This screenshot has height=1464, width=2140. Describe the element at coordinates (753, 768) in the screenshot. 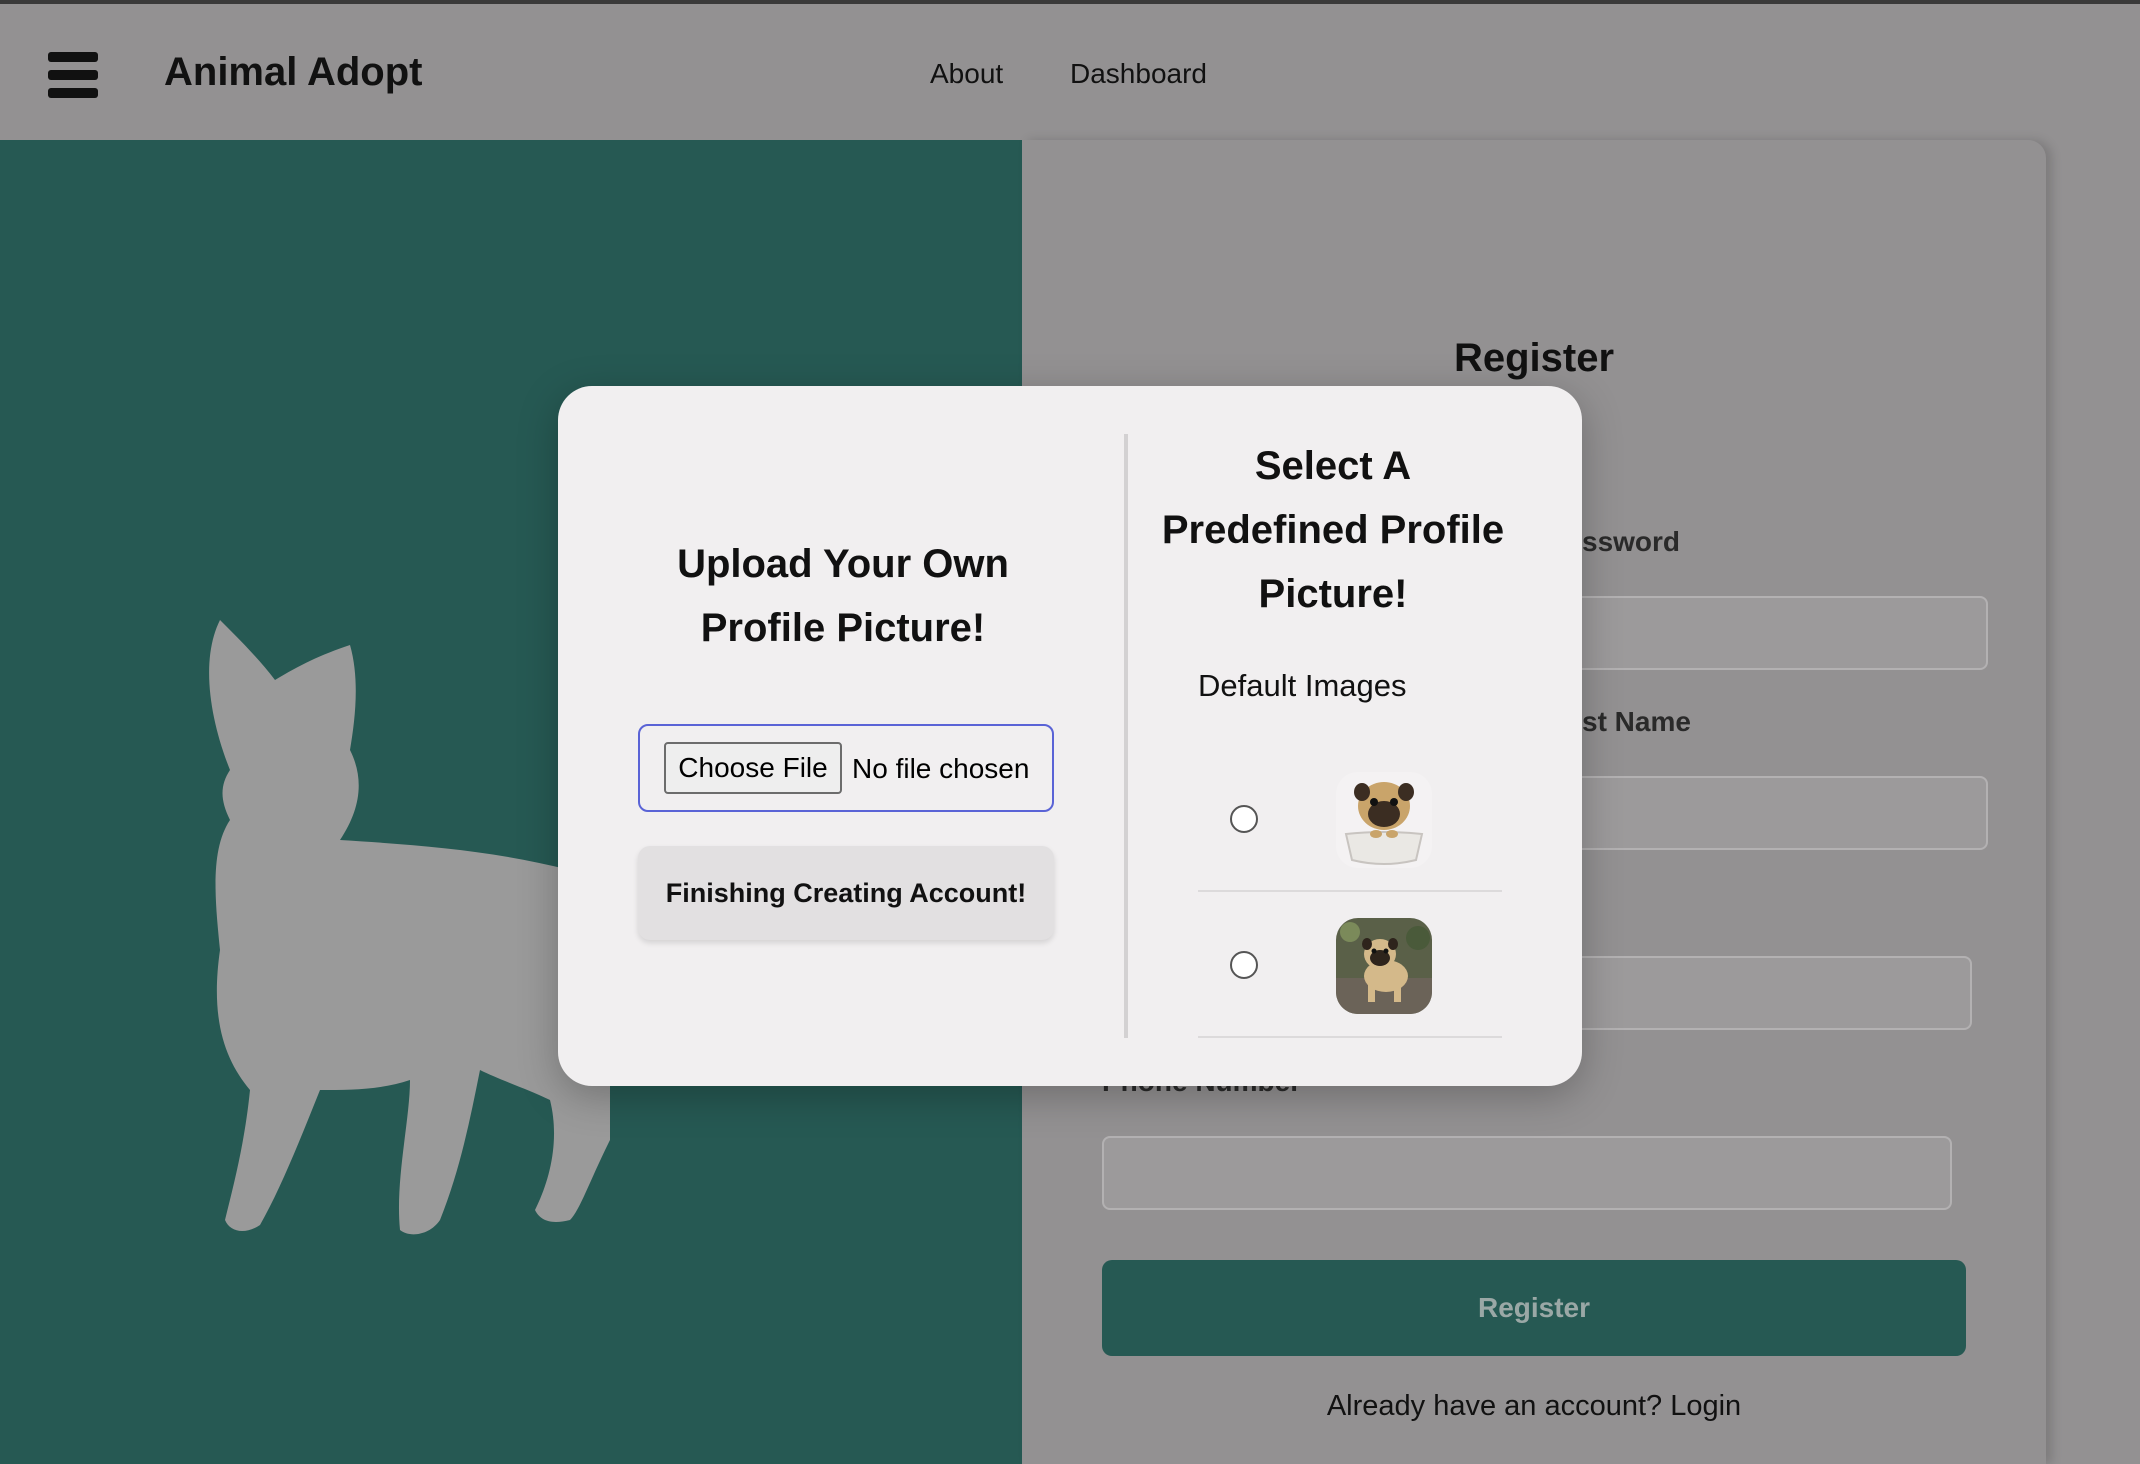

I see `choose-file-button: Choose File` at that location.